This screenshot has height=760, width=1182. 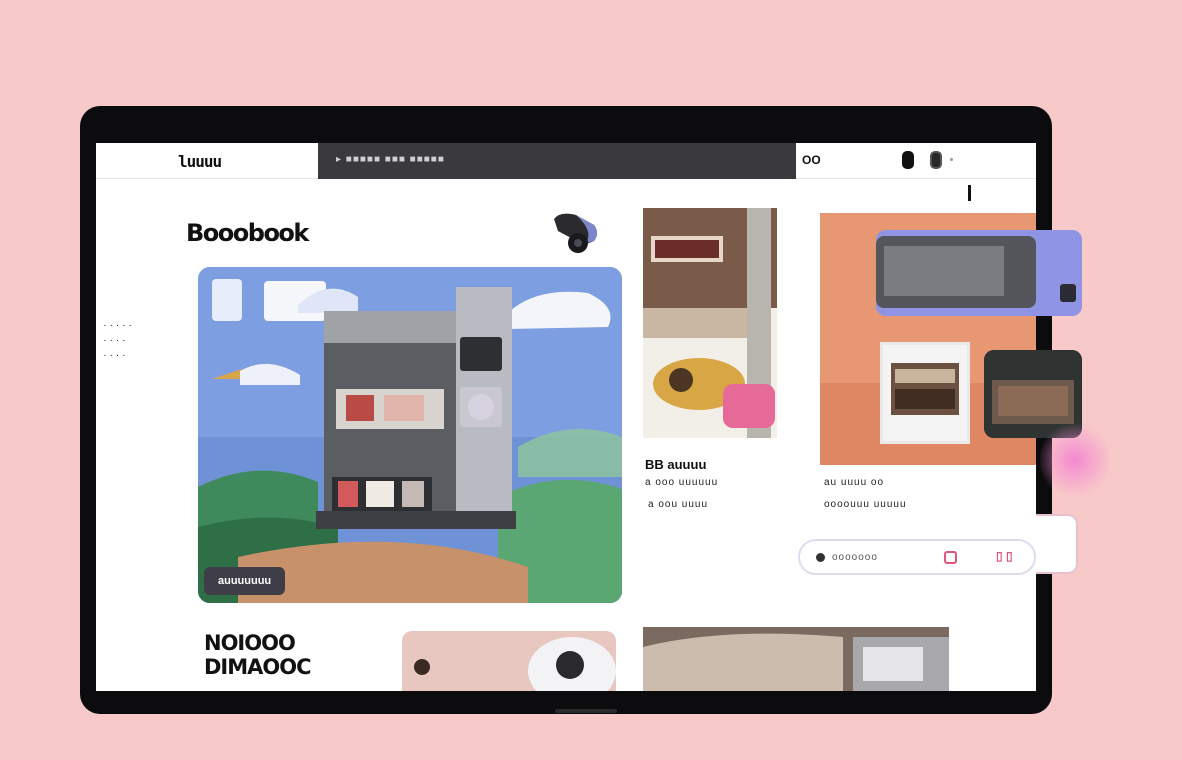 I want to click on hero-badge: auuuuuuu, so click(x=245, y=581).